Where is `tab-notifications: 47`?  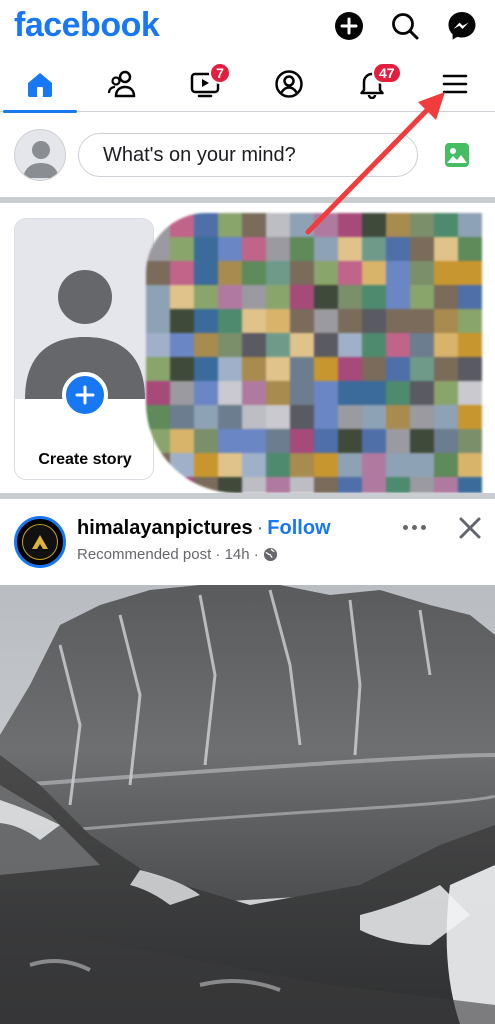 tab-notifications: 47 is located at coordinates (372, 84).